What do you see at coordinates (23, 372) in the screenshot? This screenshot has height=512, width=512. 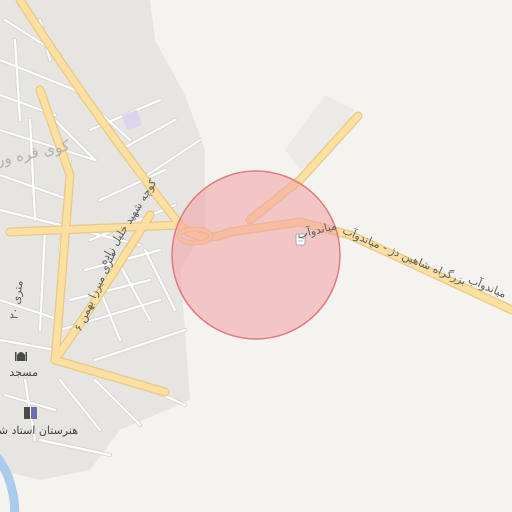 I see `poi-mosque-label: مسجد` at bounding box center [23, 372].